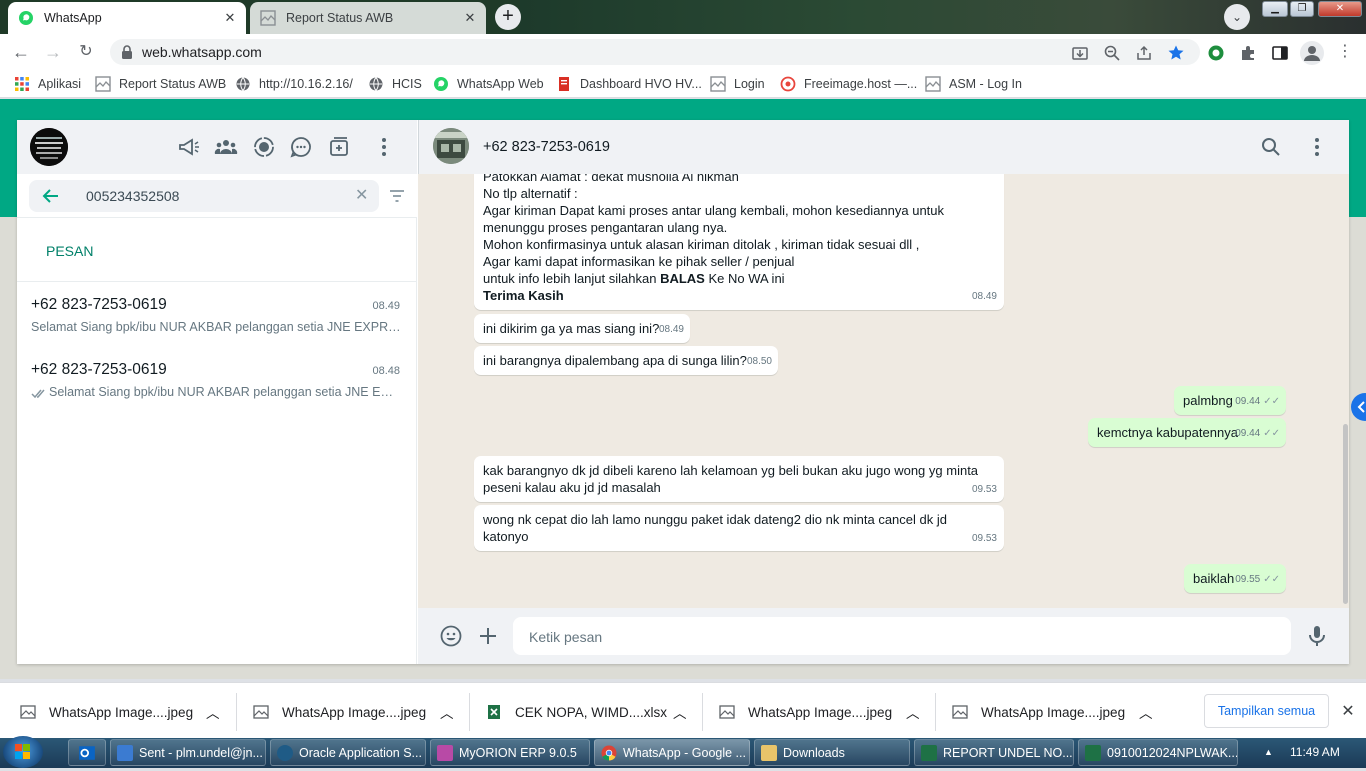 The width and height of the screenshot is (1366, 771). What do you see at coordinates (87, 752) in the screenshot?
I see `taskbar-outlook-icon` at bounding box center [87, 752].